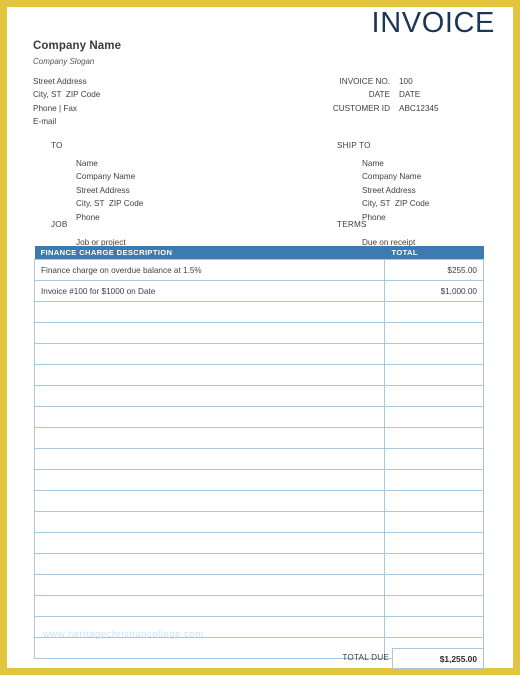 The image size is (520, 675). I want to click on company-address-line: Street Address, so click(60, 81).